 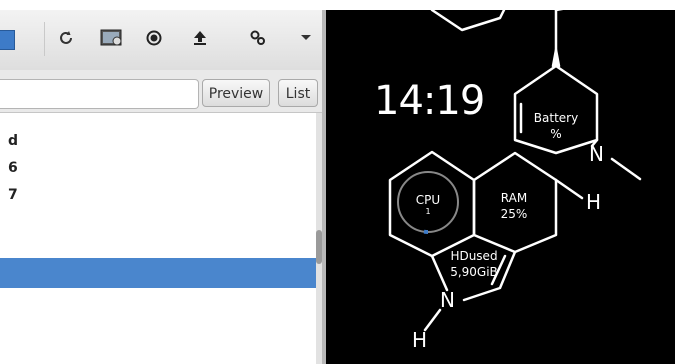 What do you see at coordinates (573, 7) in the screenshot?
I see `carbonyl-double` at bounding box center [573, 7].